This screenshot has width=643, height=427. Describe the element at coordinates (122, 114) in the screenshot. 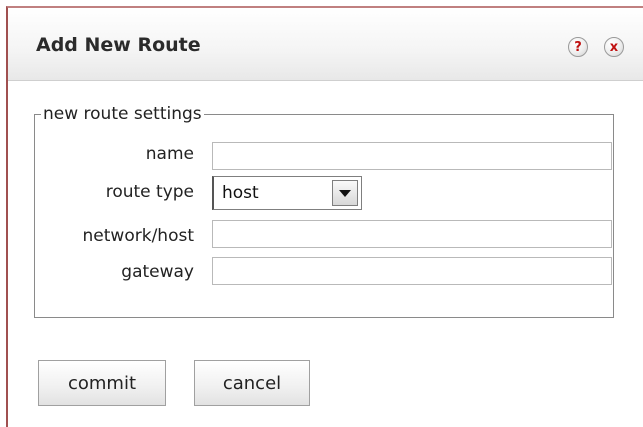

I see `settings-legend: new route settings` at that location.